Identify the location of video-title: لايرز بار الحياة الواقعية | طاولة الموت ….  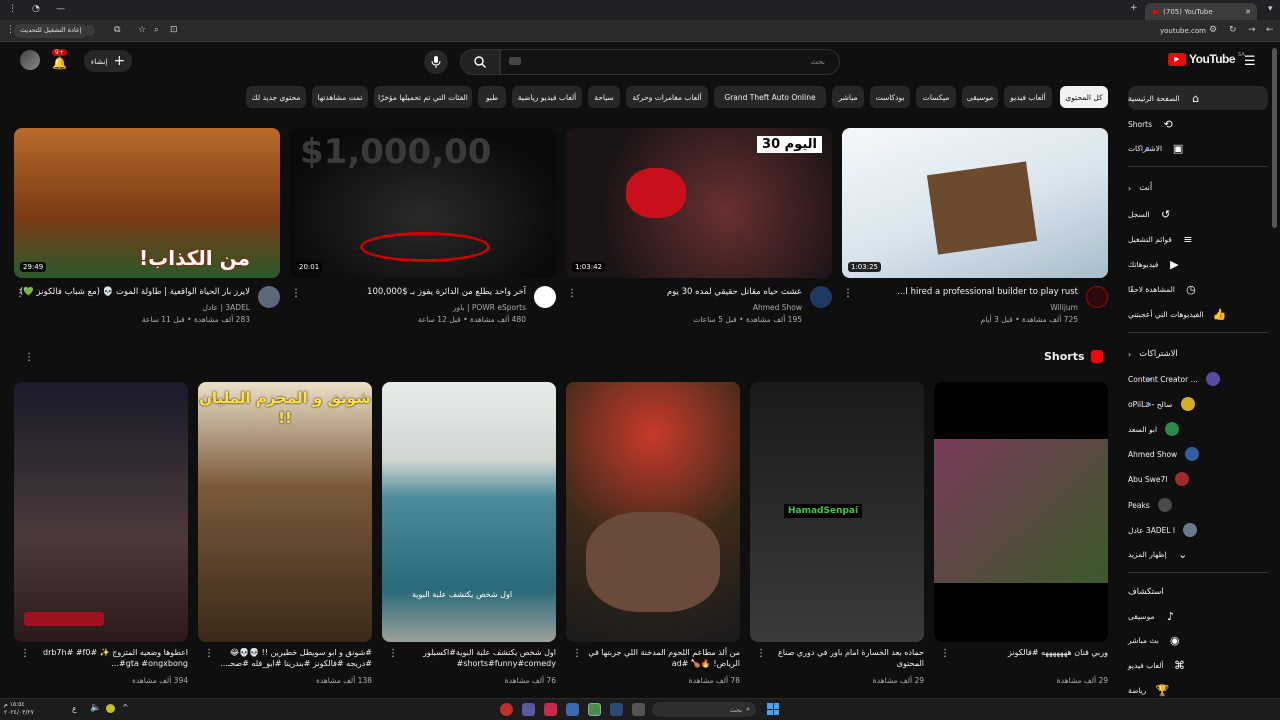
(135, 292).